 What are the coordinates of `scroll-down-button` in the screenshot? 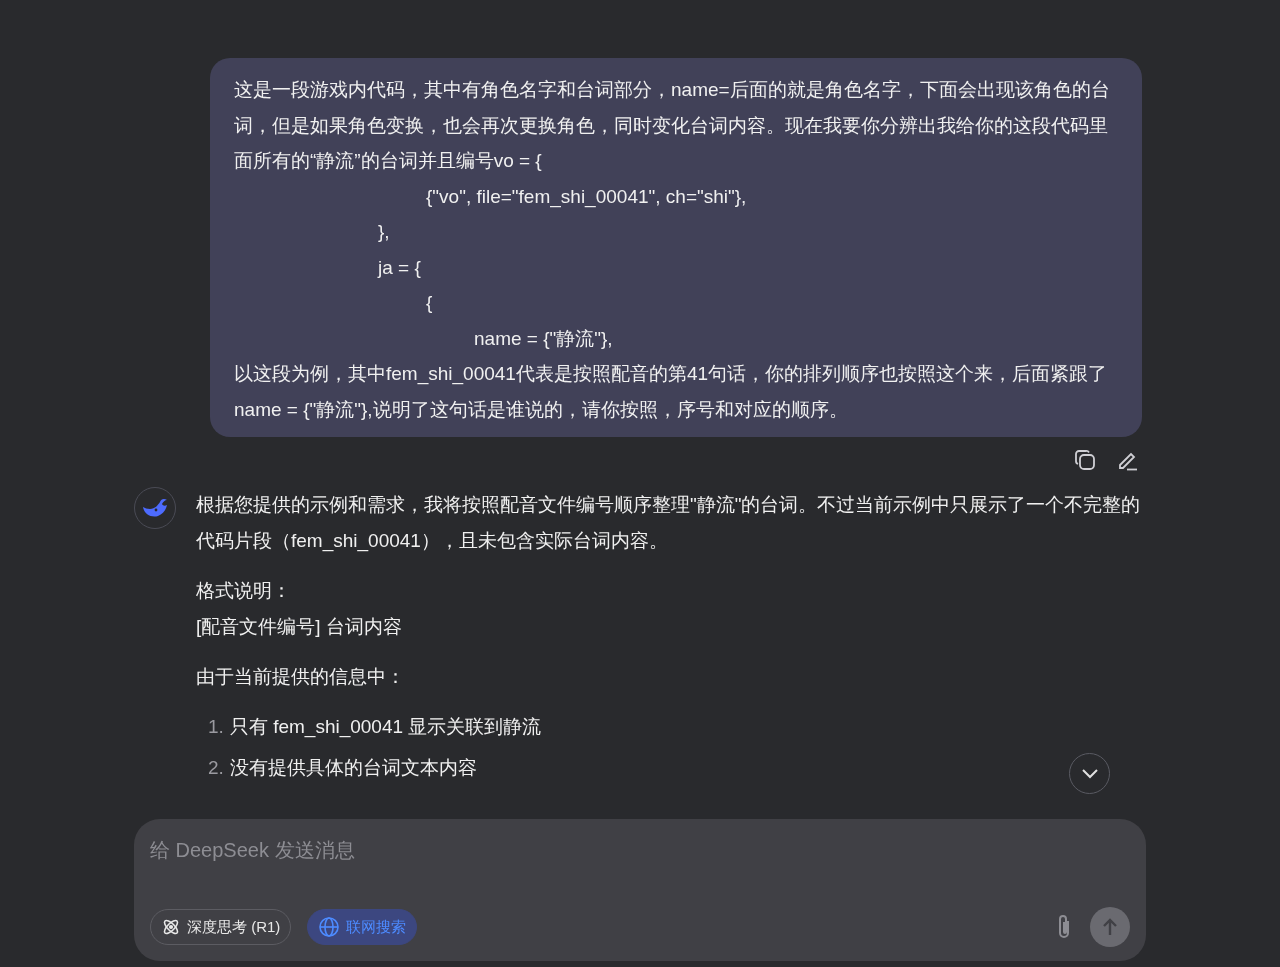 It's located at (1089, 773).